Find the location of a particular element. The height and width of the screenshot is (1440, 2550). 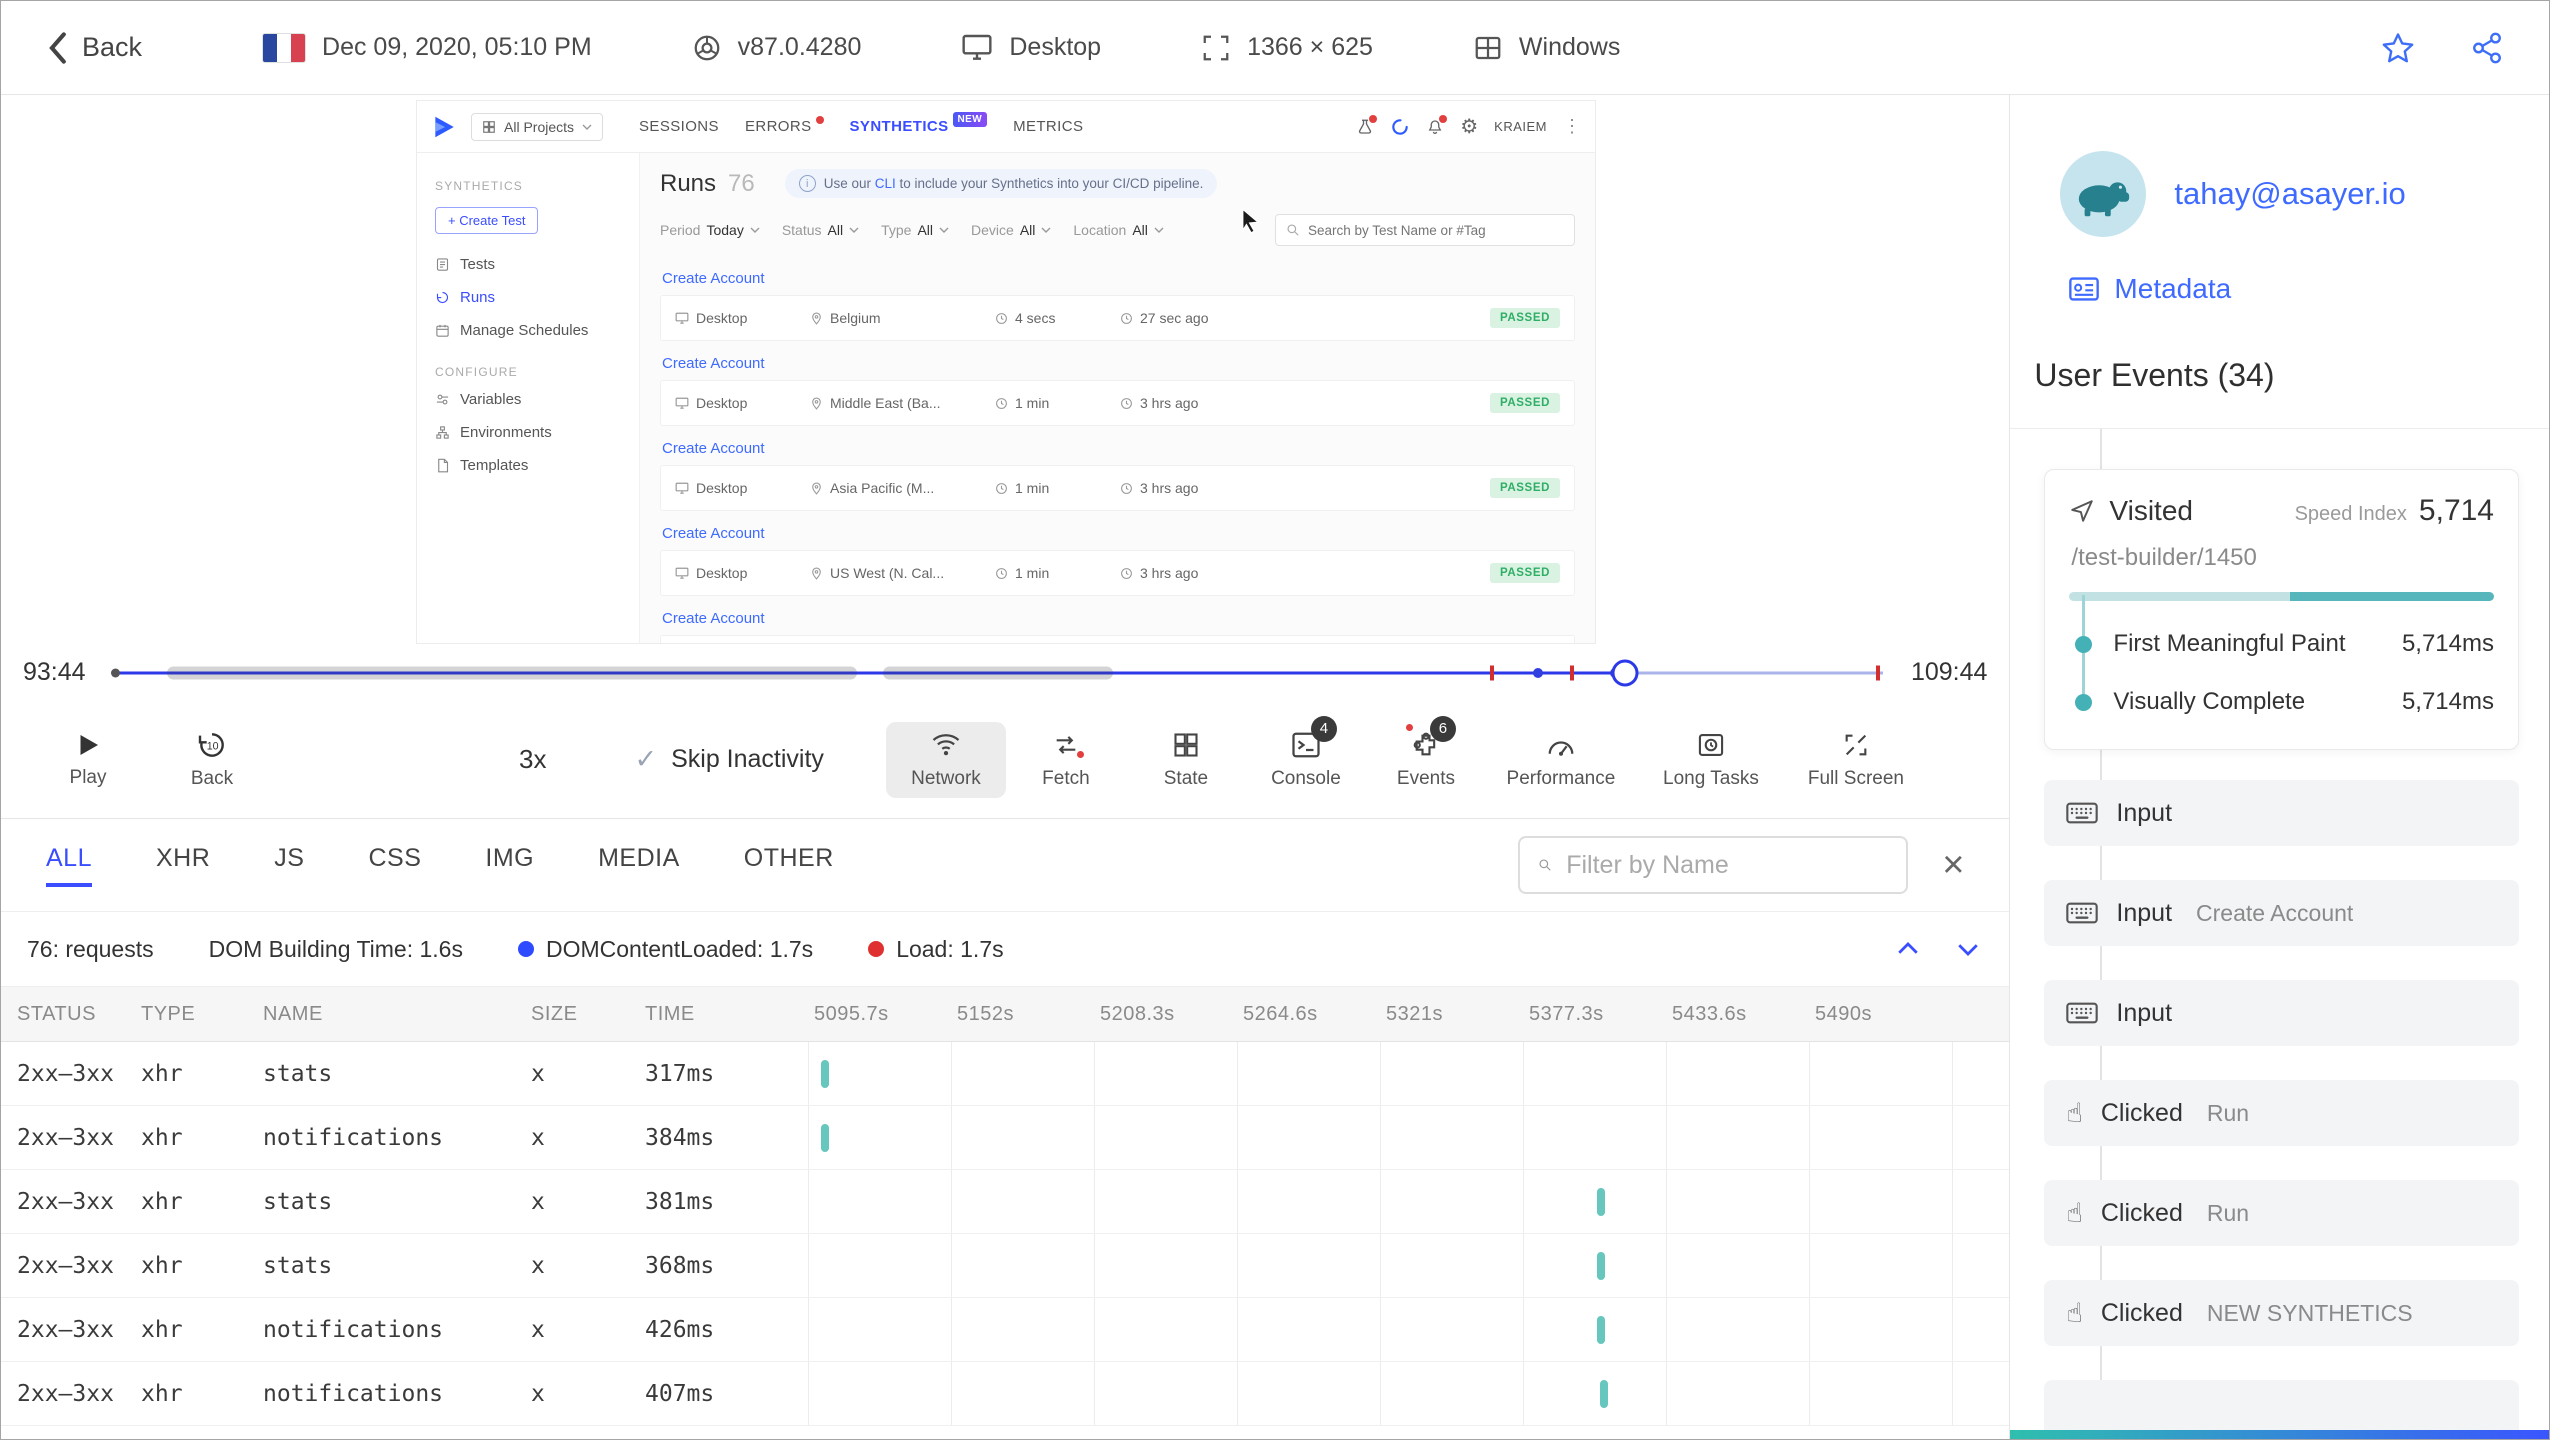

waterfall-time-label: 5321s is located at coordinates (1414, 1013).